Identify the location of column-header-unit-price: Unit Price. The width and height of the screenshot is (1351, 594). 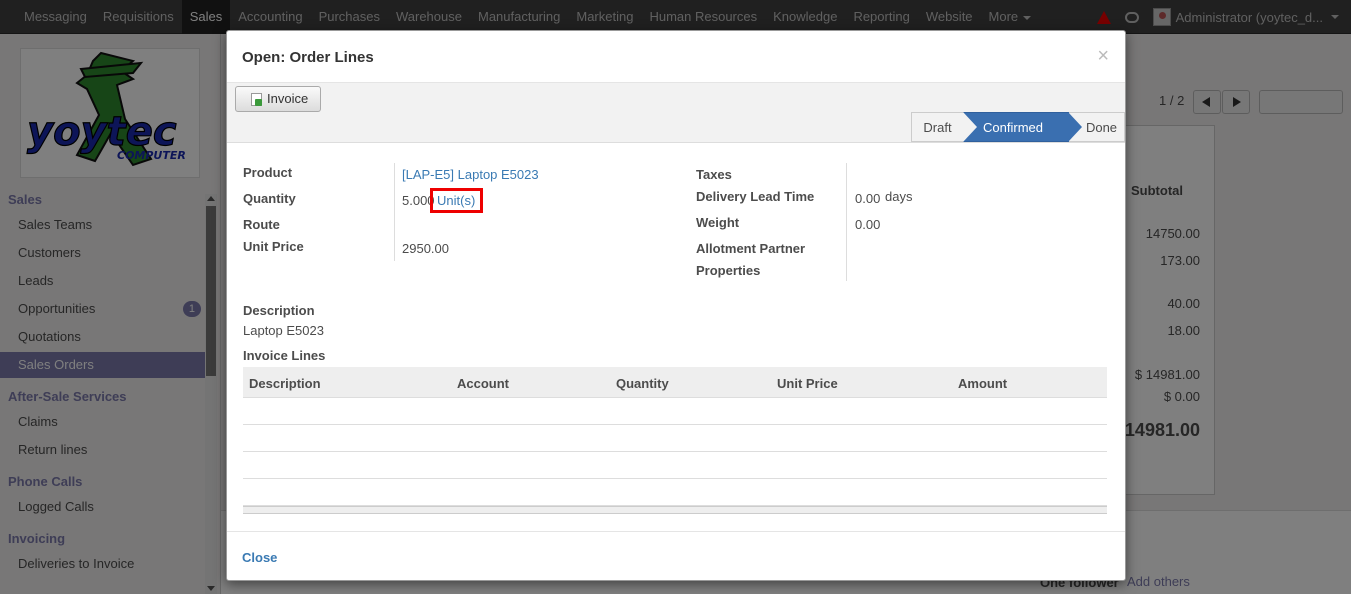
(807, 383).